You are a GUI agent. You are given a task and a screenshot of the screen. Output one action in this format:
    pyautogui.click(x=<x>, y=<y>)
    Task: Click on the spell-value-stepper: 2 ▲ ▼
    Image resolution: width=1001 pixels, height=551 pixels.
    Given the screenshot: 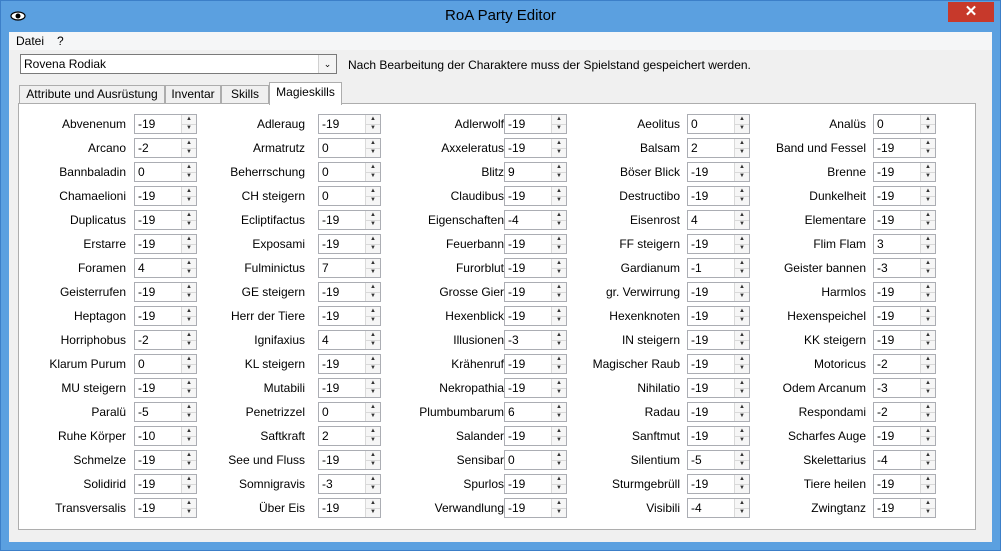 What is the action you would take?
    pyautogui.click(x=718, y=148)
    